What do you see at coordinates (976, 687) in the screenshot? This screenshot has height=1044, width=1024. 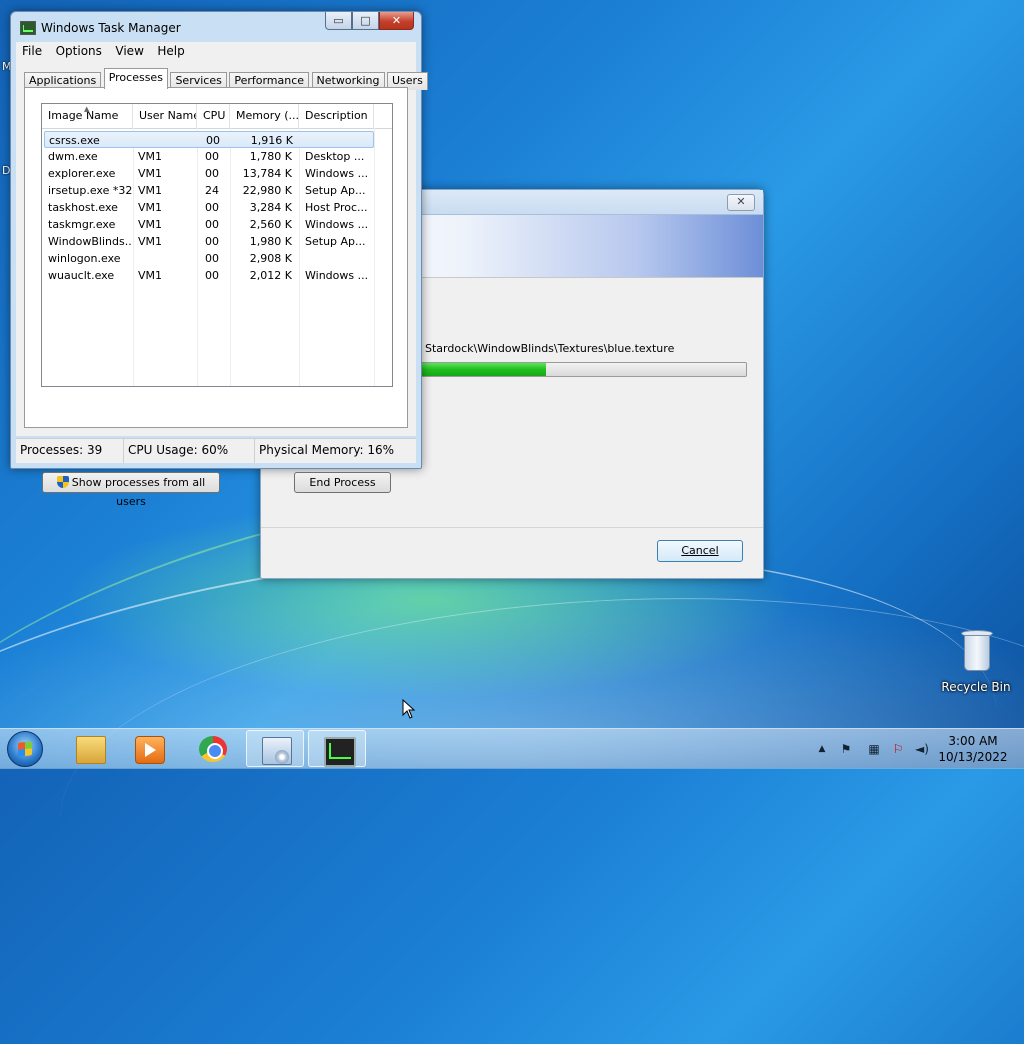 I see `recycle-bin-label: Recycle Bin` at bounding box center [976, 687].